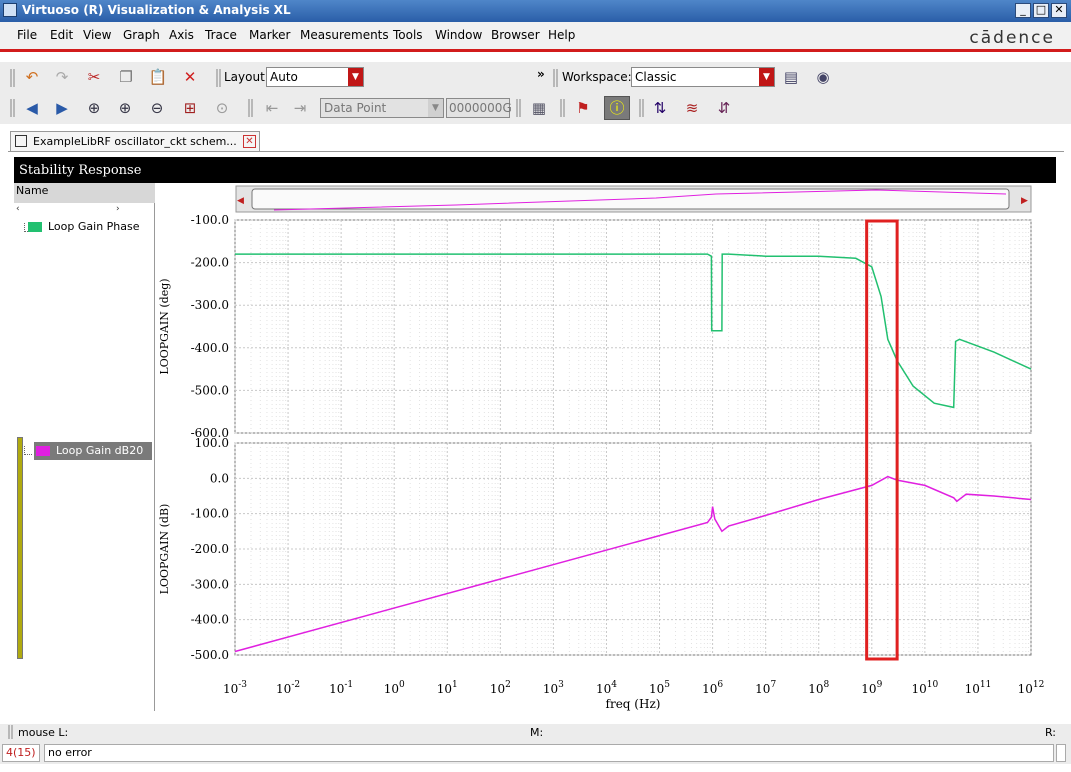 This screenshot has height=772, width=1071. What do you see at coordinates (190, 77) in the screenshot?
I see `delete-icon: ✕` at bounding box center [190, 77].